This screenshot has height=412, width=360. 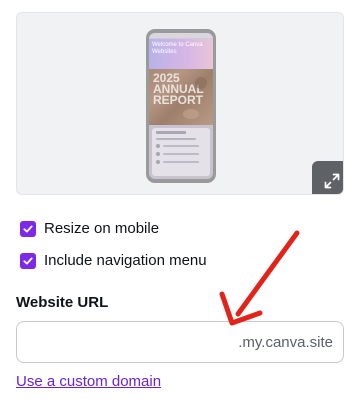 What do you see at coordinates (332, 181) in the screenshot?
I see `expand-icon` at bounding box center [332, 181].